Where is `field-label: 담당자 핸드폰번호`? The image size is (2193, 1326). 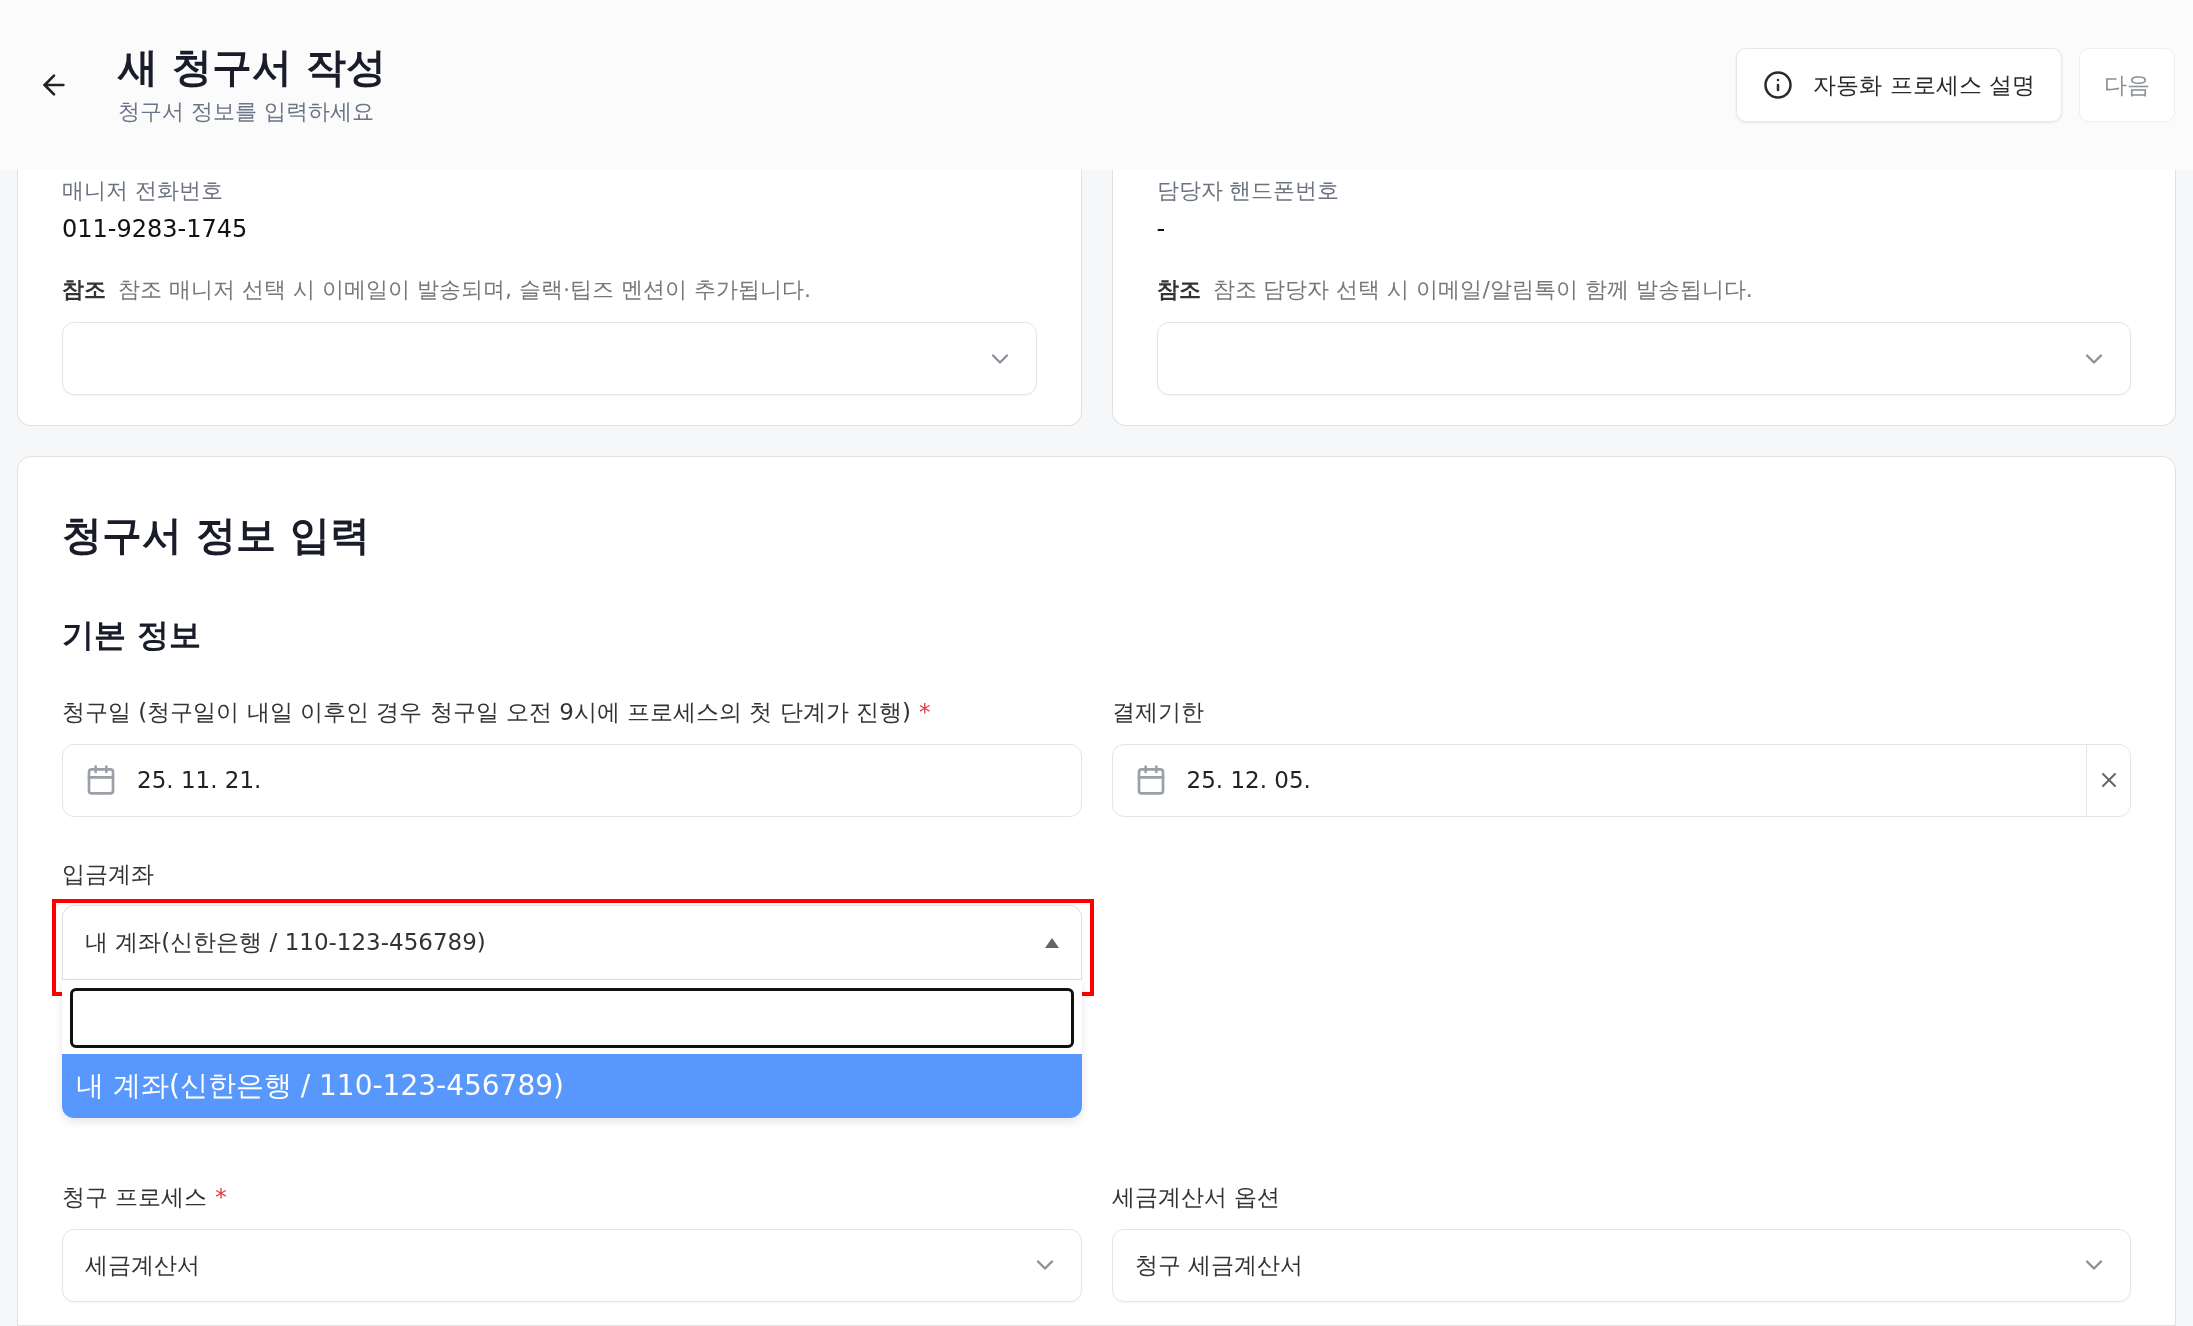
field-label: 담당자 핸드폰번호 is located at coordinates (1248, 191).